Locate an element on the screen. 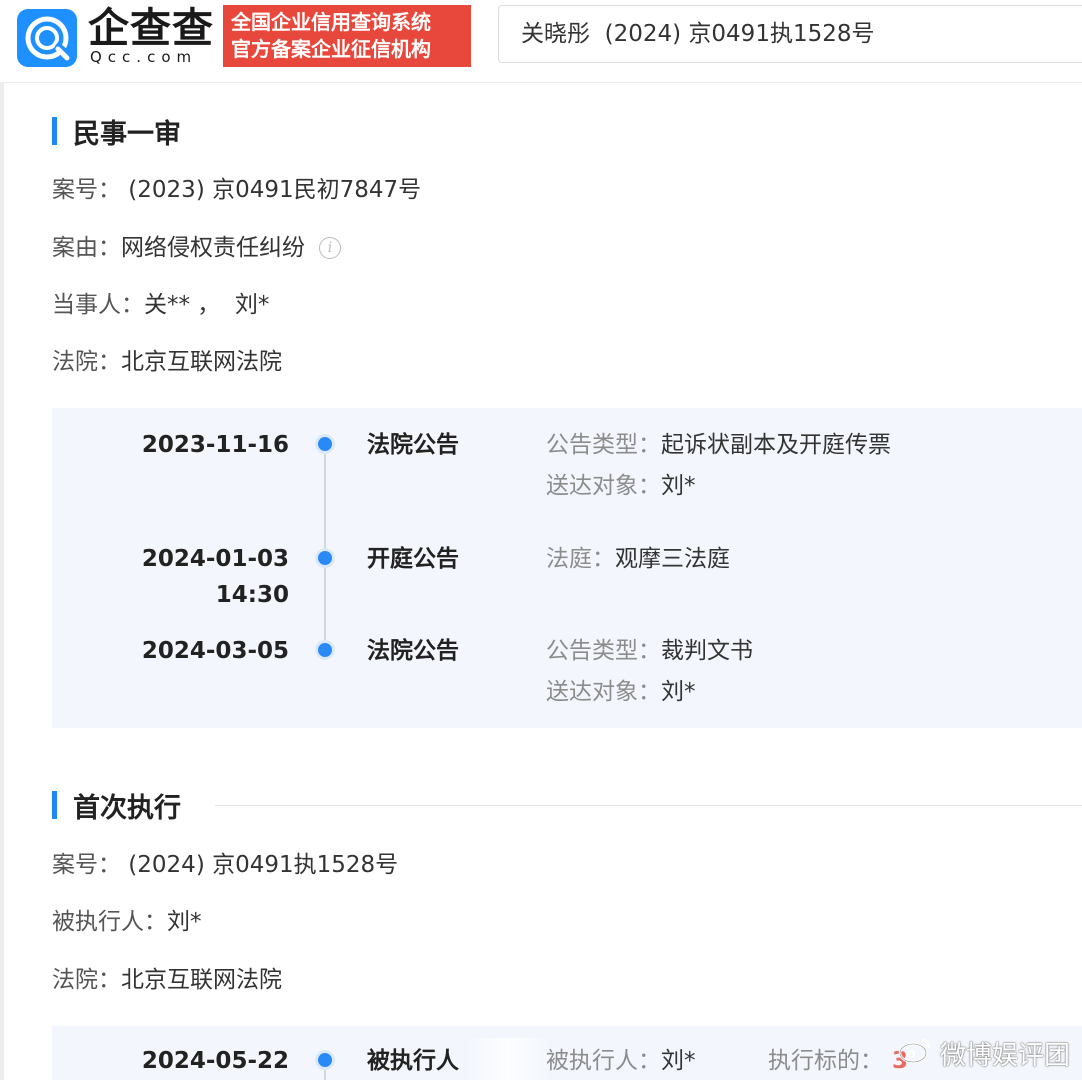  info-icon: i is located at coordinates (330, 248).